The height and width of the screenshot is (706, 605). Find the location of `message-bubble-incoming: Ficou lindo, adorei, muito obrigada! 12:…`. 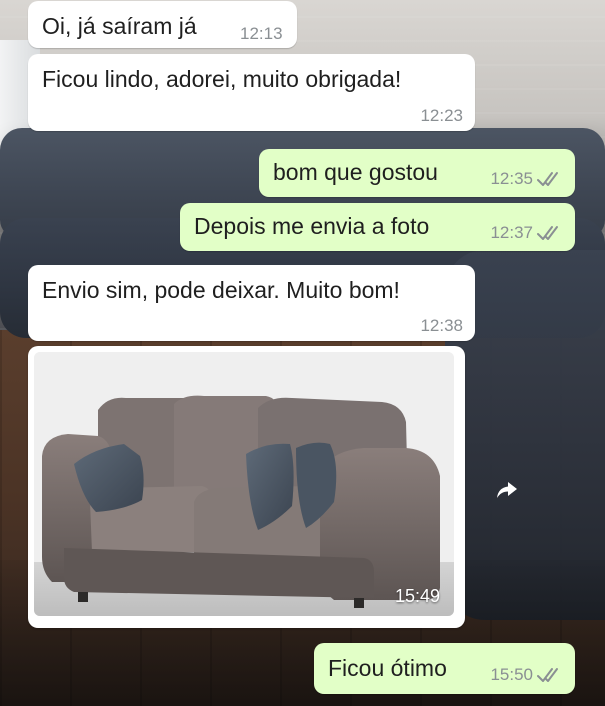

message-bubble-incoming: Ficou lindo, adorei, muito obrigada! 12:… is located at coordinates (251, 92).